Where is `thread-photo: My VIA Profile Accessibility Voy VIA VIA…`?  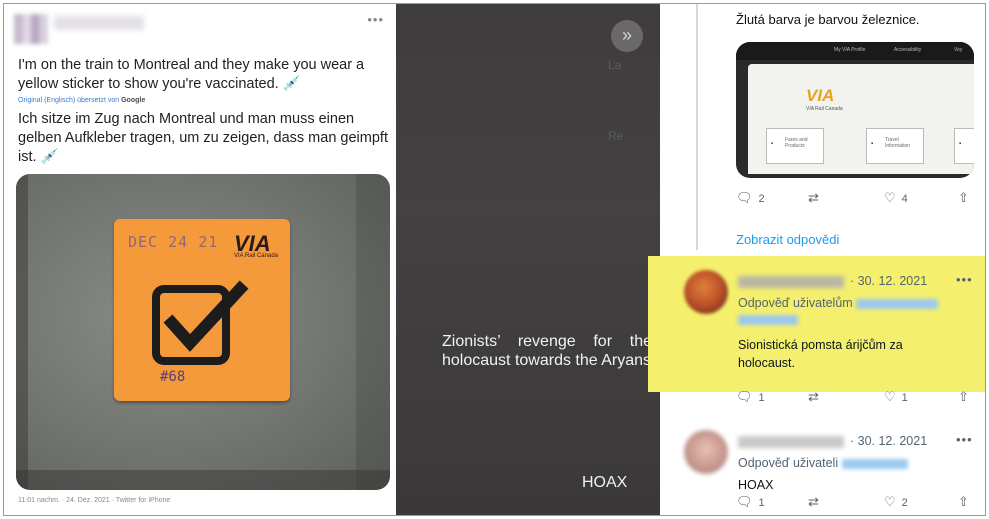 thread-photo: My VIA Profile Accessibility Voy VIA VIA… is located at coordinates (855, 110).